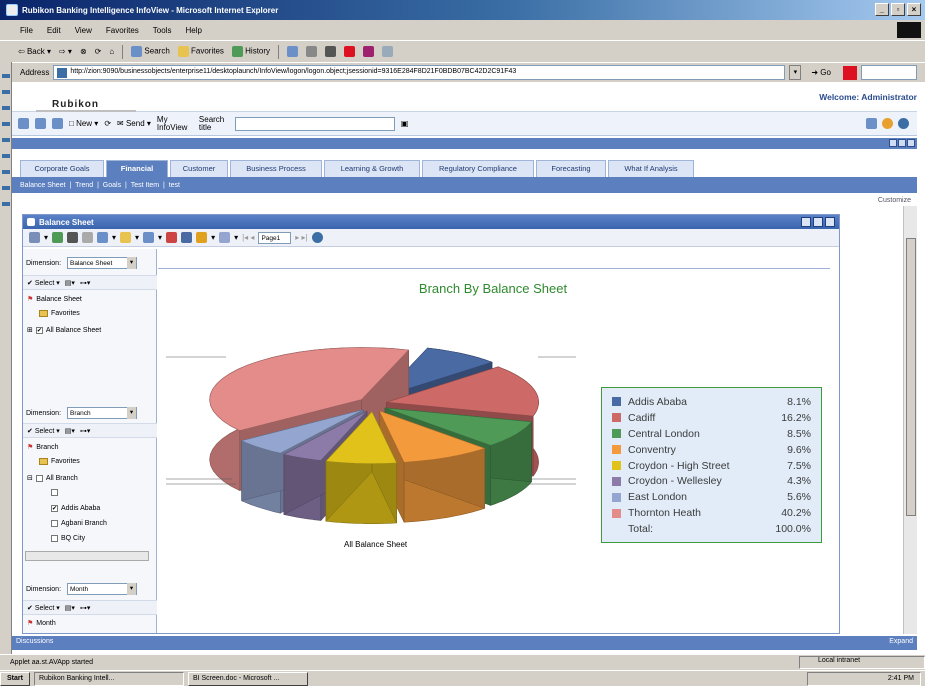 Image resolution: width=925 pixels, height=686 pixels. Describe the element at coordinates (275, 237) in the screenshot. I see `page-selector: Page1` at that location.